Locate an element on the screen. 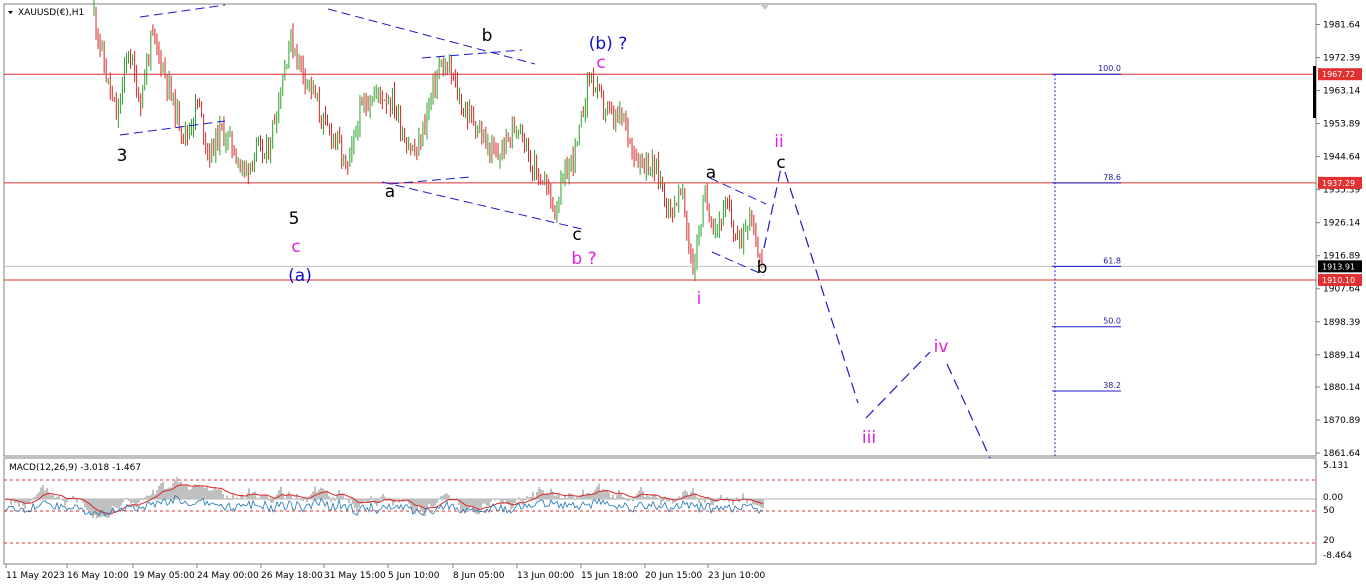 This screenshot has height=588, width=1366. price-label: 1913.91 is located at coordinates (1338, 266).